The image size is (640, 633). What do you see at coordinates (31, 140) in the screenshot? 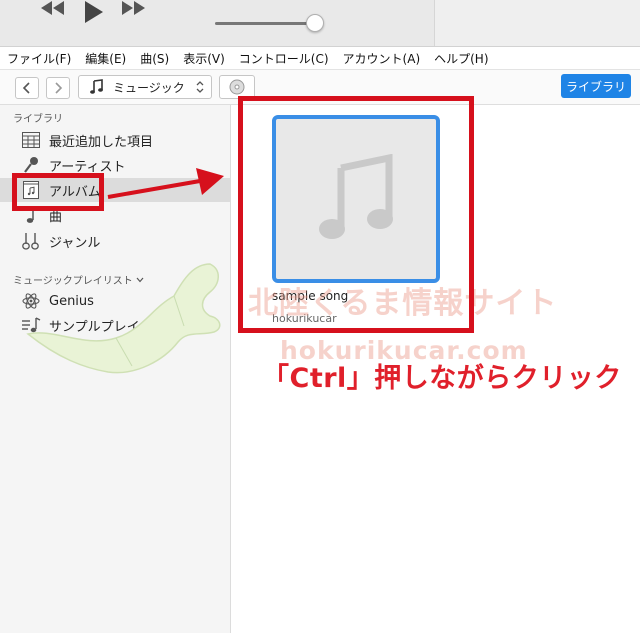
I see `grid-icon` at bounding box center [31, 140].